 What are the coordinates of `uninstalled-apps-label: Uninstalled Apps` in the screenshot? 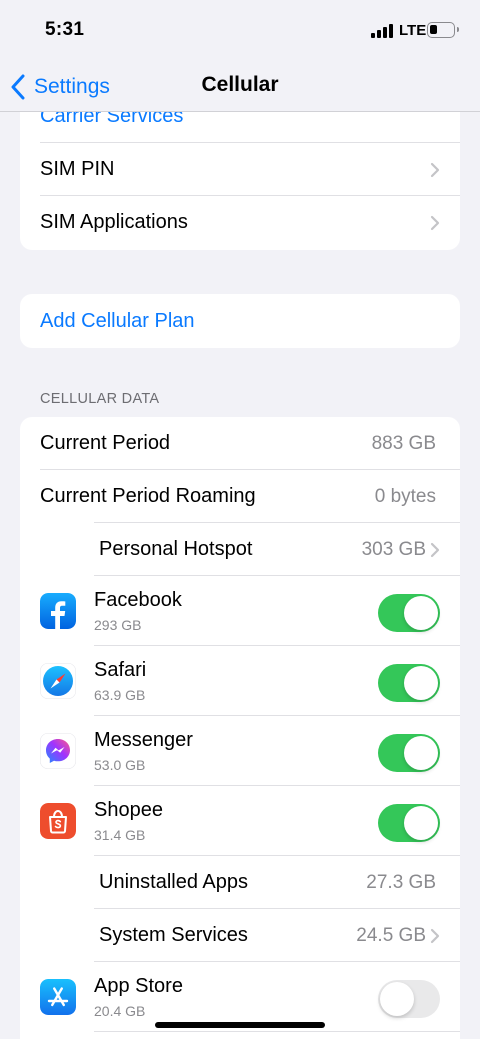 It's located at (173, 882).